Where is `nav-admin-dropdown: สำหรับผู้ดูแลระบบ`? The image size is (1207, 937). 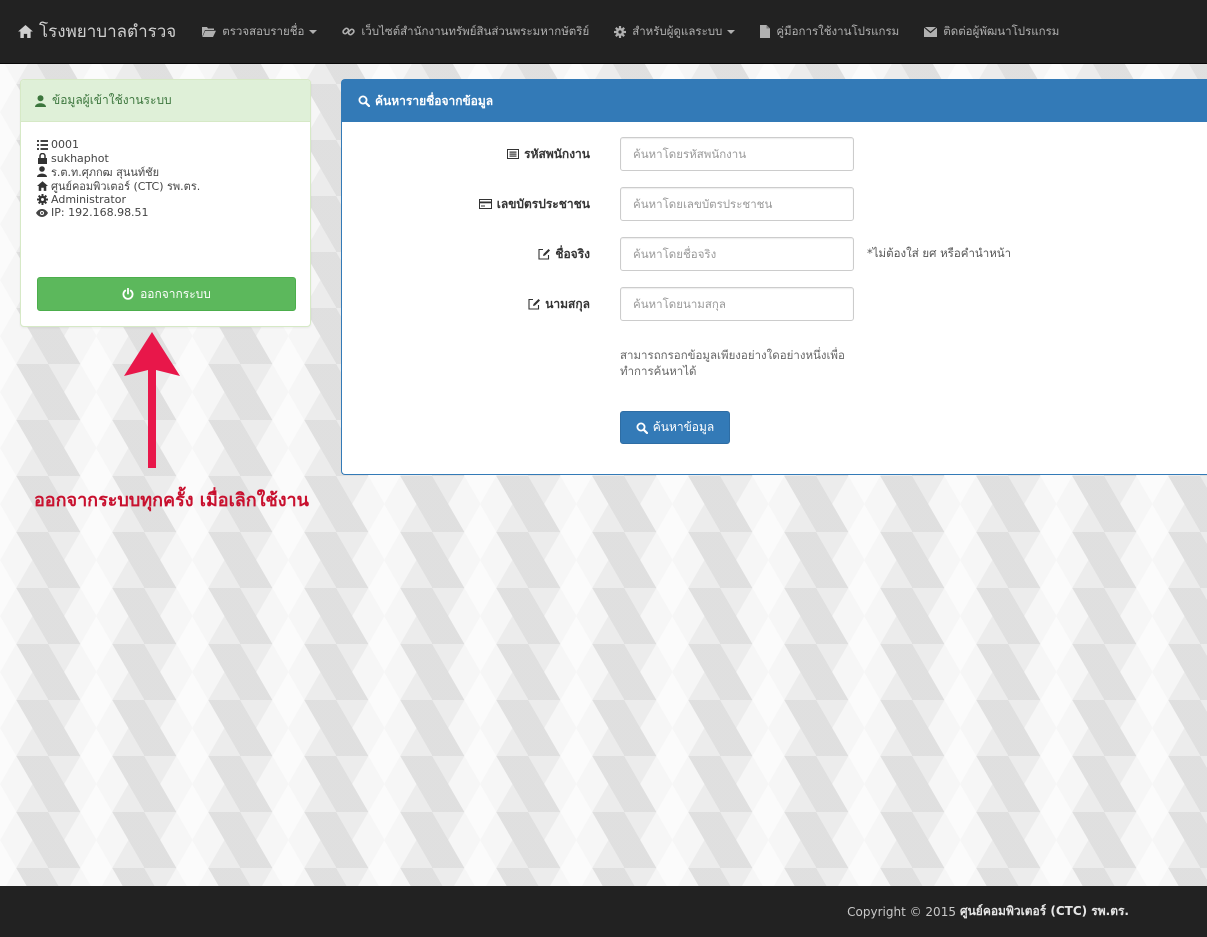
nav-admin-dropdown: สำหรับผู้ดูแลระบบ is located at coordinates (675, 32).